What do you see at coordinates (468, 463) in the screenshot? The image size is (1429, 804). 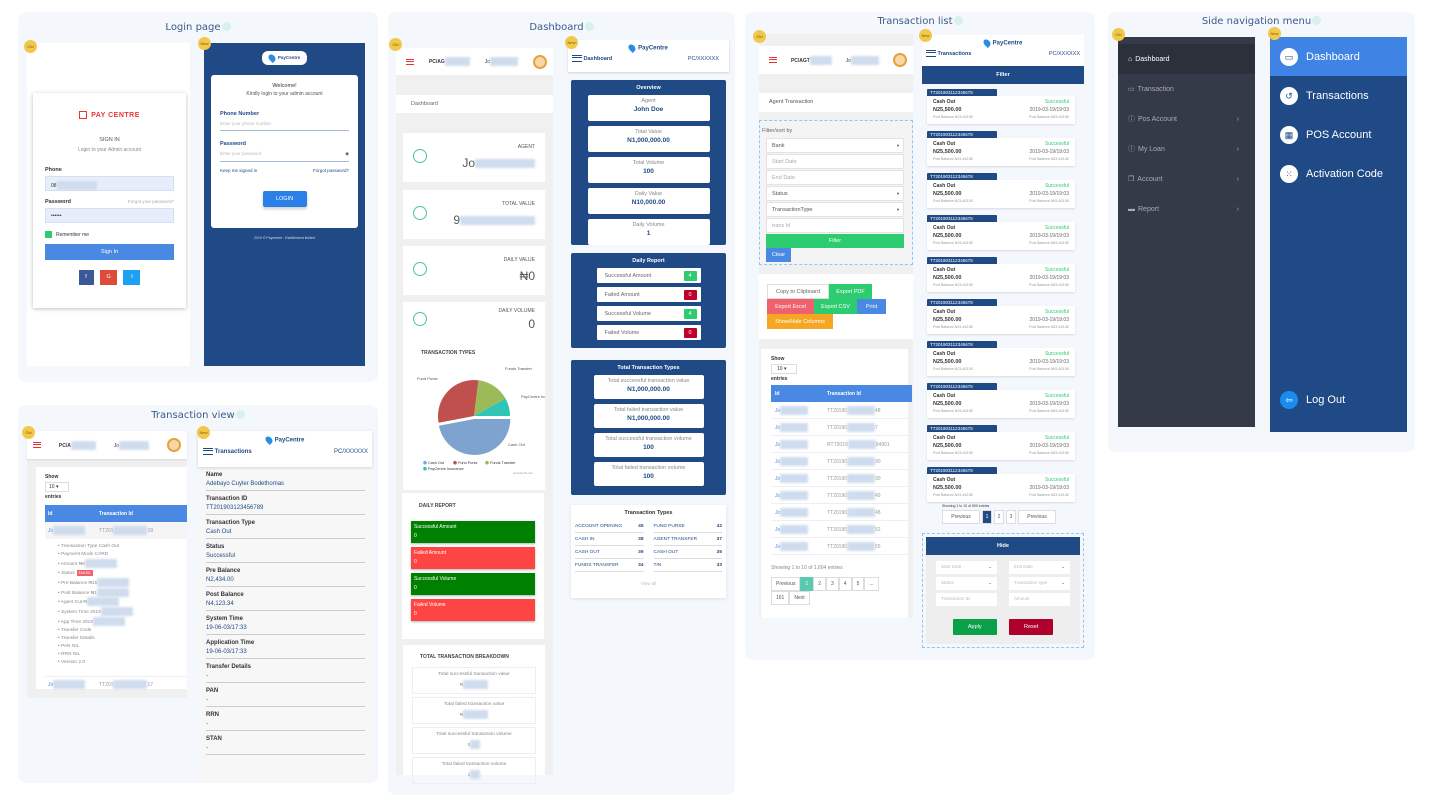 I see `legend-entry: Fund Purse` at bounding box center [468, 463].